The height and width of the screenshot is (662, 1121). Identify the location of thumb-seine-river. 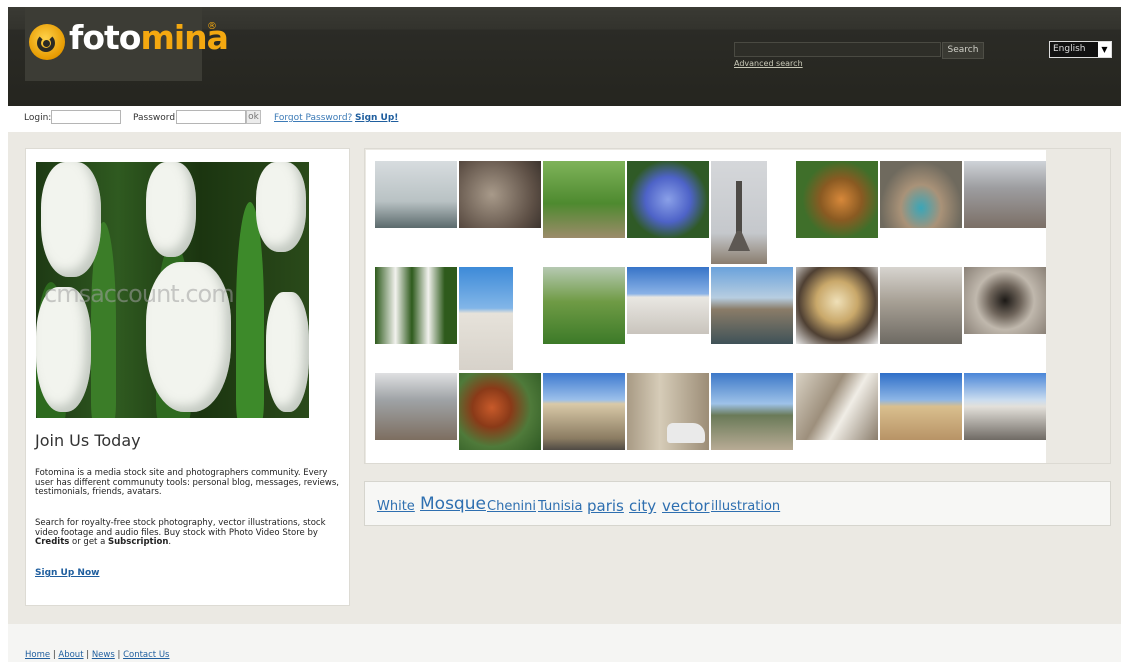
(752, 305).